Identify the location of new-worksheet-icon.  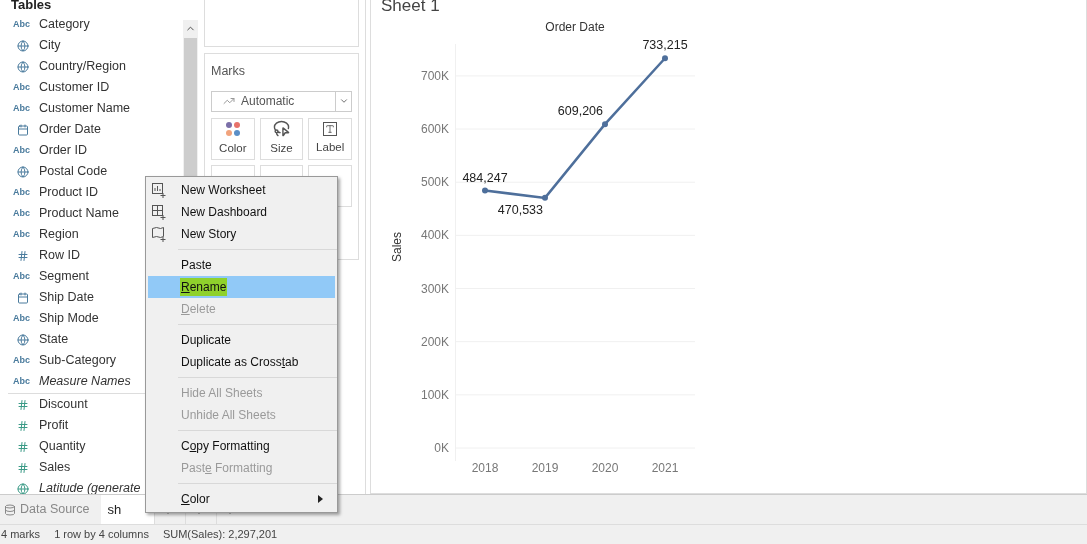
(159, 190).